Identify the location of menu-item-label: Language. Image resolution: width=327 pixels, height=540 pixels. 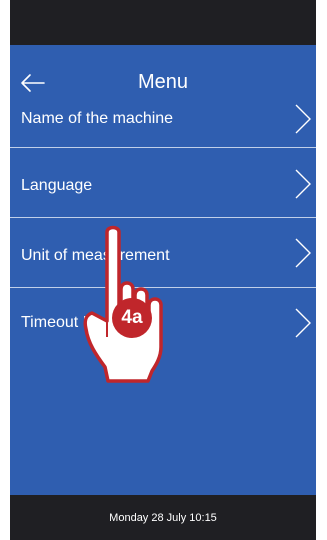
(57, 185).